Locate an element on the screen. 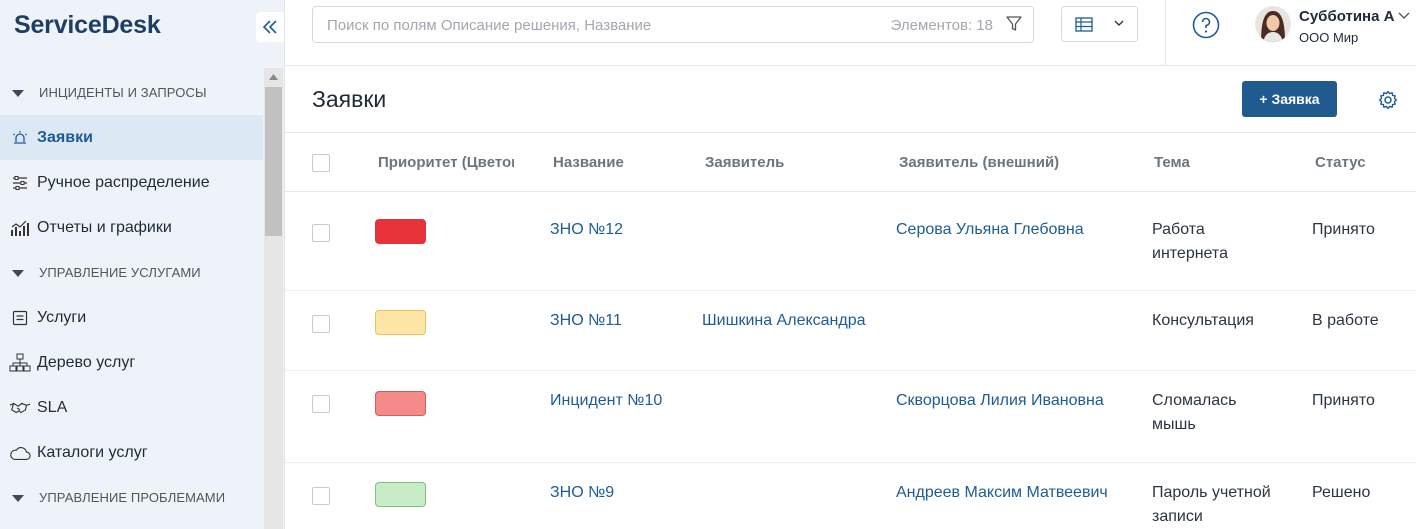 The height and width of the screenshot is (529, 1416). sidebar-item-label: Отчеты и графики is located at coordinates (104, 227).